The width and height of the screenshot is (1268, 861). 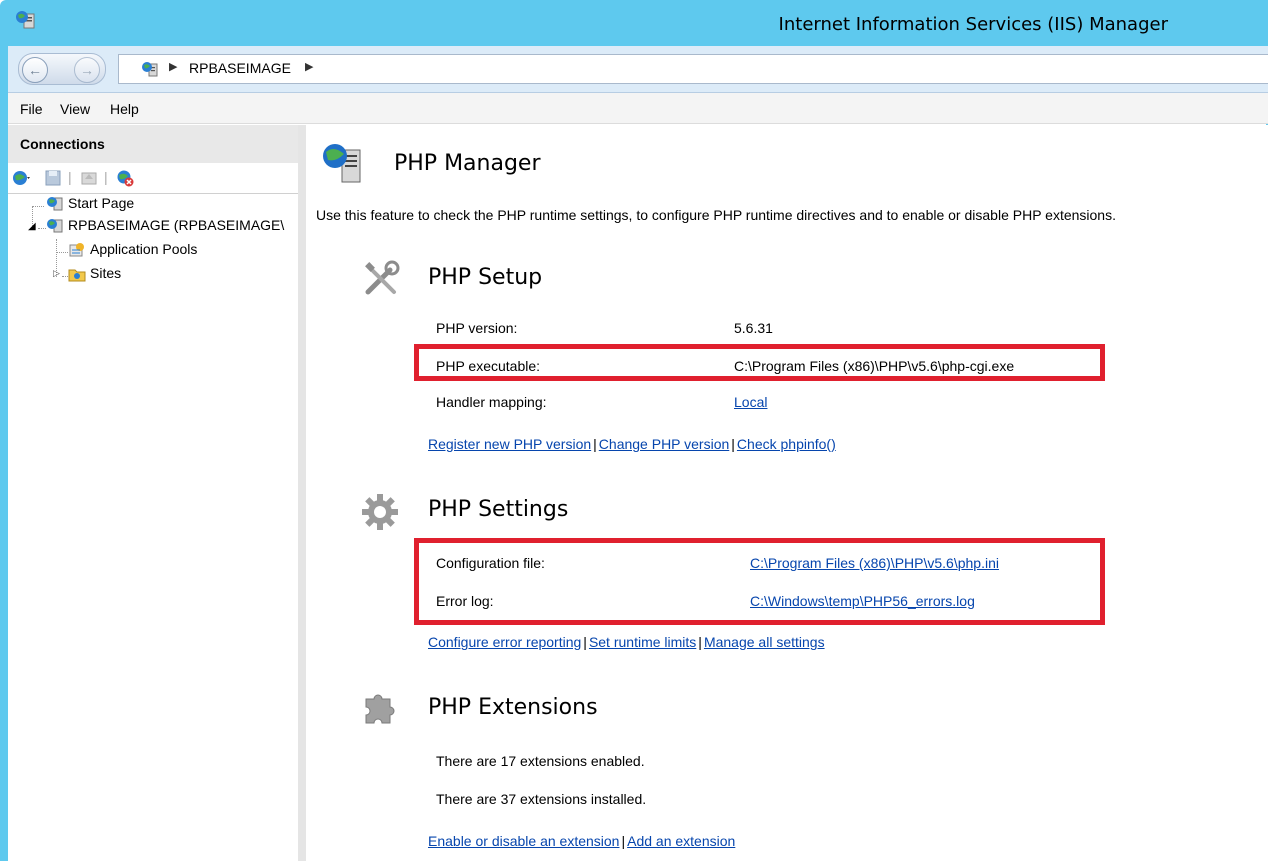 I want to click on handler-mapping-link: Local, so click(x=750, y=402).